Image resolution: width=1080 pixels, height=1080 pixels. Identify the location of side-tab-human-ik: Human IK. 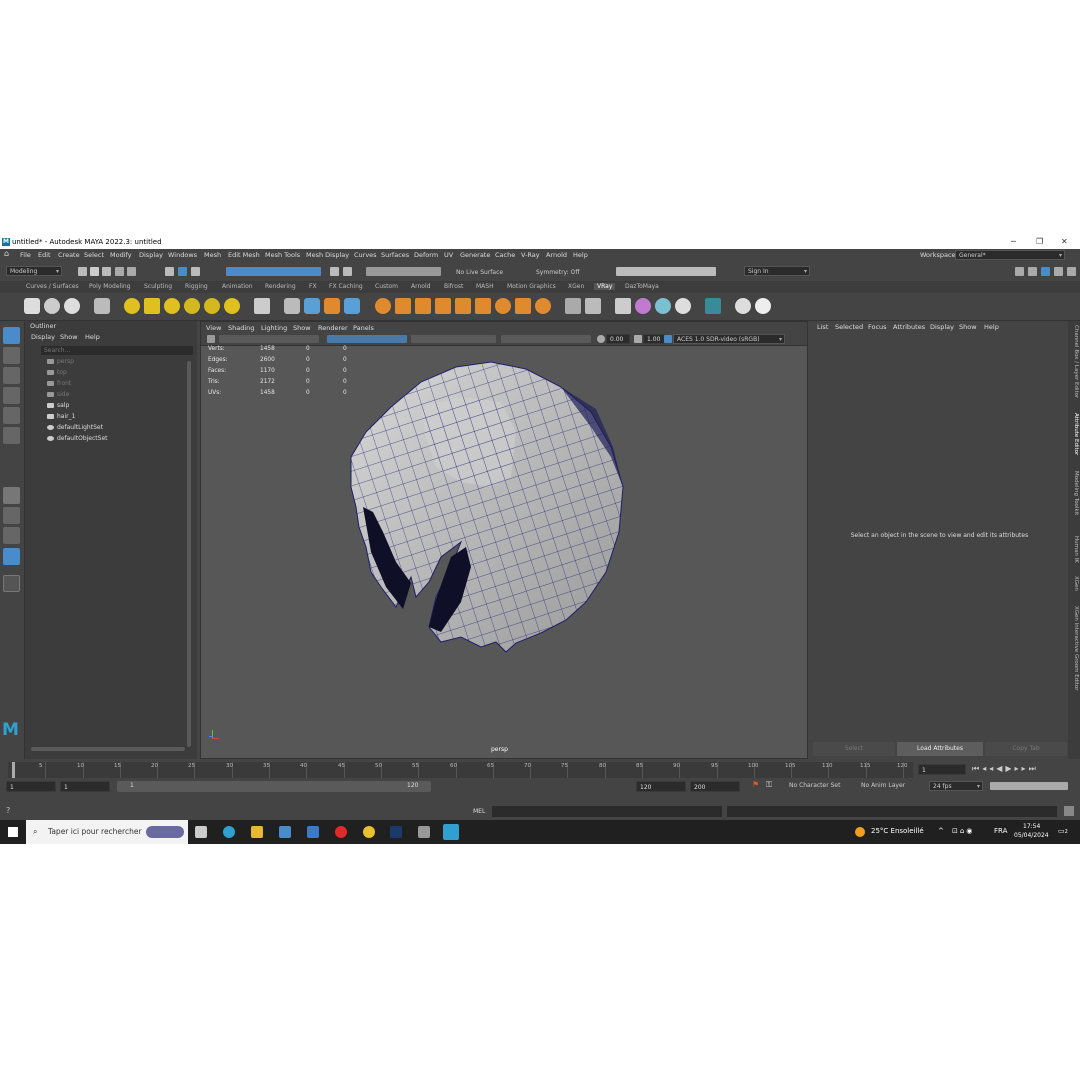
(1076, 549).